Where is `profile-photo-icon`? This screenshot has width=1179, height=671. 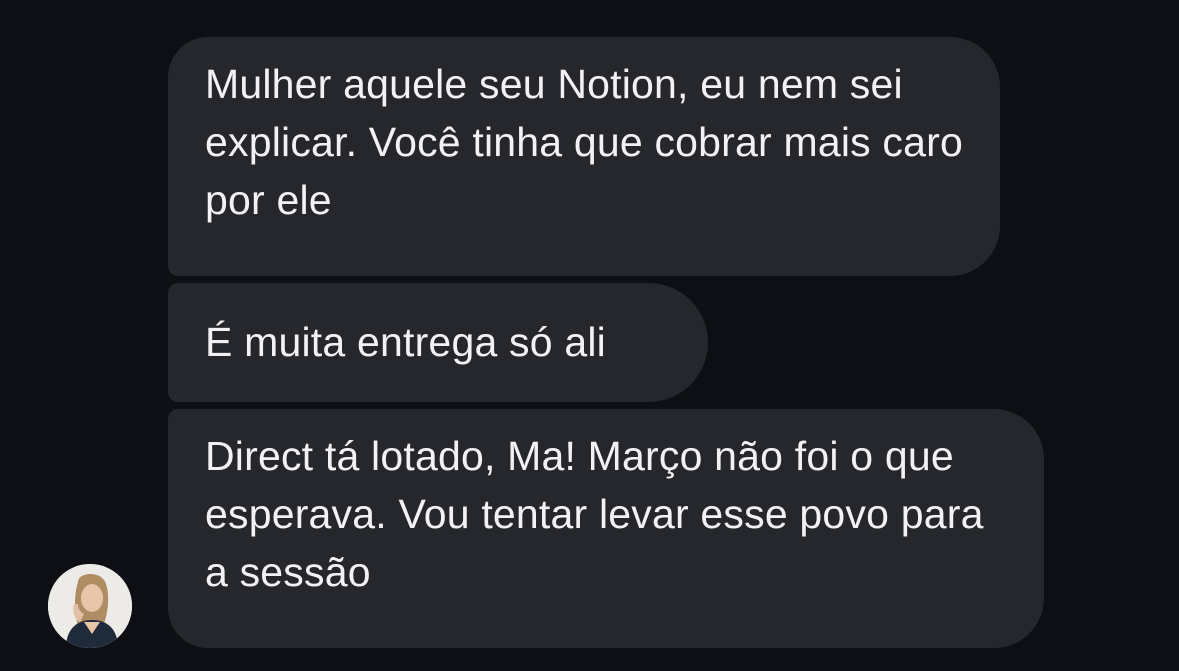 profile-photo-icon is located at coordinates (90, 606).